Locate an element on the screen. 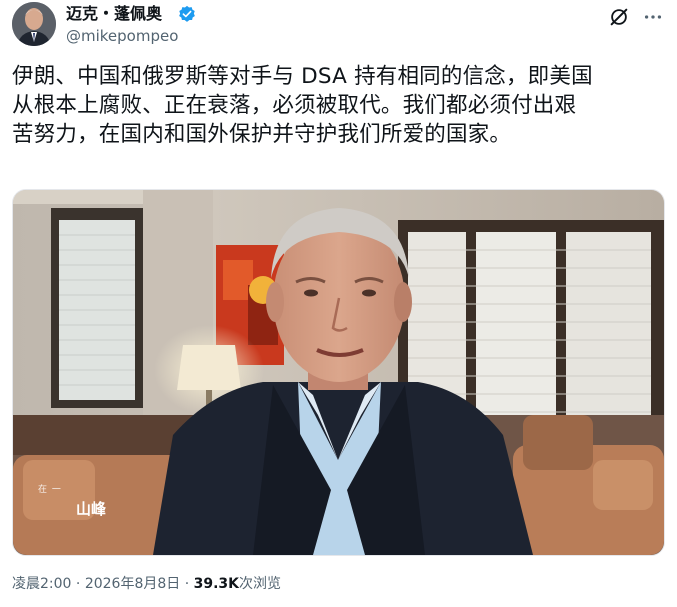  watermark-small-text: 在 一 is located at coordinates (50, 490).